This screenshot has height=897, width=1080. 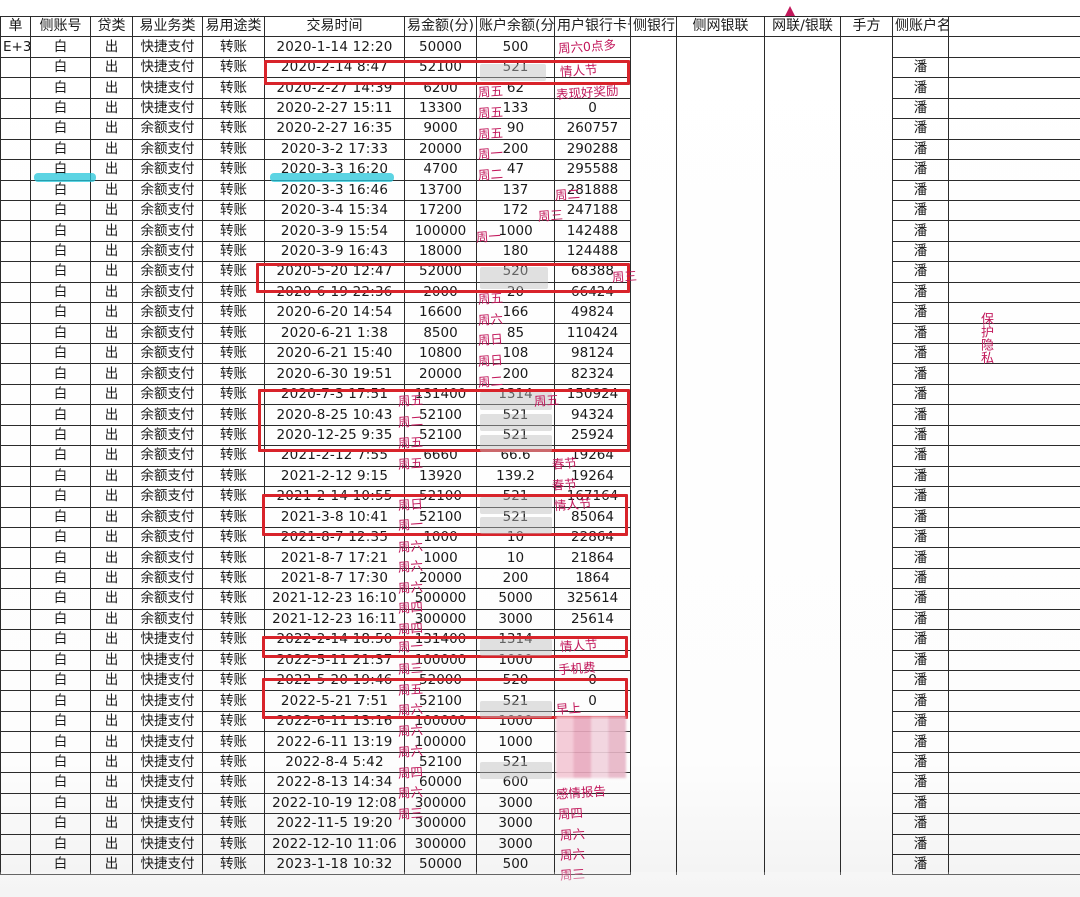 What do you see at coordinates (515, 47) in the screenshot?
I see `yuan-cell: 500` at bounding box center [515, 47].